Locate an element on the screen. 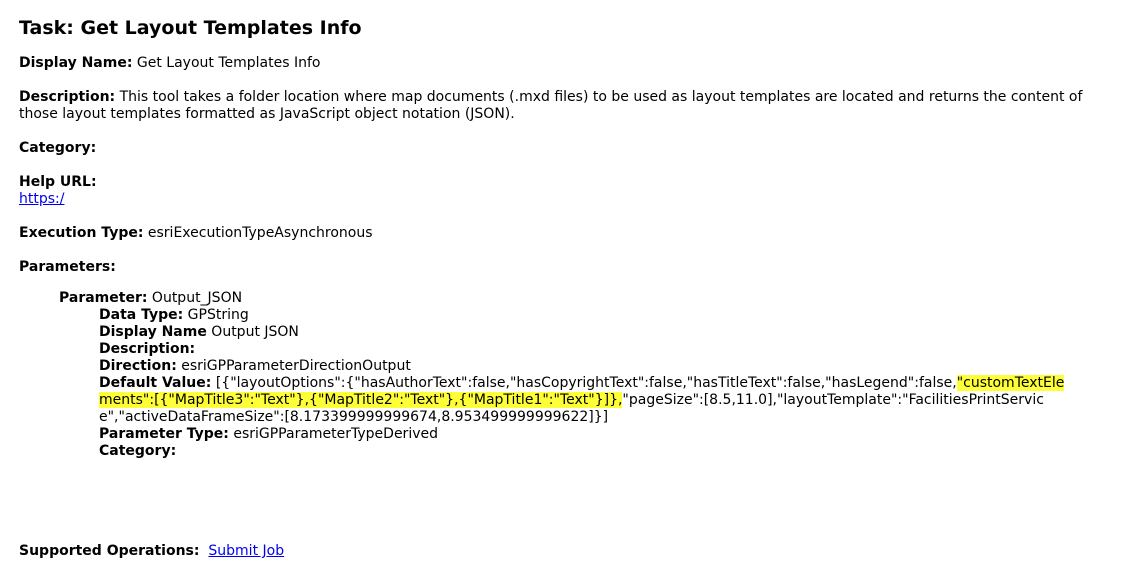  direction-label: Direction: is located at coordinates (138, 366).